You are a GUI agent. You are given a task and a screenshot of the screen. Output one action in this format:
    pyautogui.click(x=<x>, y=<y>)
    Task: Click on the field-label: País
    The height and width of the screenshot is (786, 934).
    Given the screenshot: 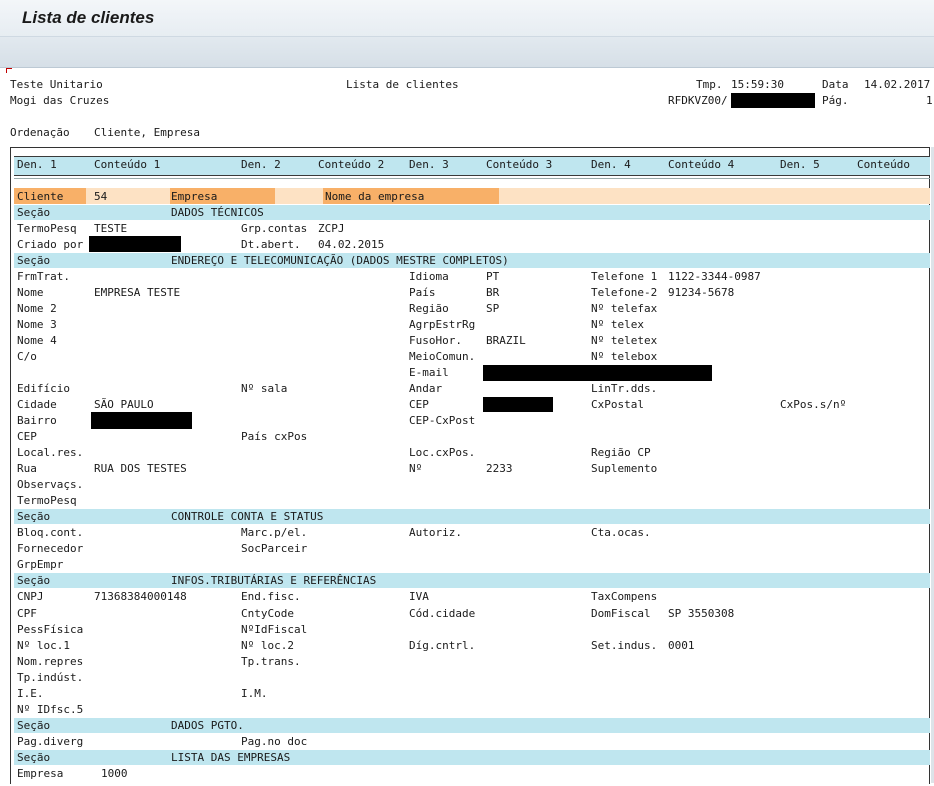 What is the action you would take?
    pyautogui.click(x=422, y=292)
    